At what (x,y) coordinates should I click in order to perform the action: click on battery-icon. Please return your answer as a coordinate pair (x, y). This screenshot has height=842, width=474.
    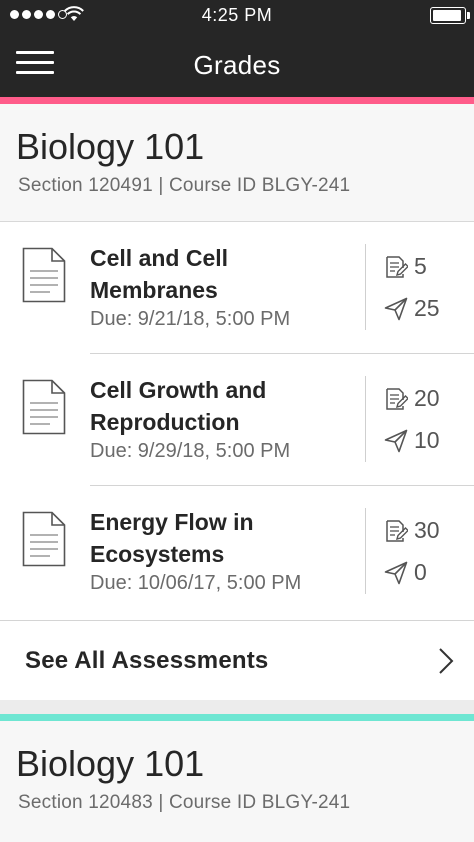
    Looking at the image, I should click on (450, 15).